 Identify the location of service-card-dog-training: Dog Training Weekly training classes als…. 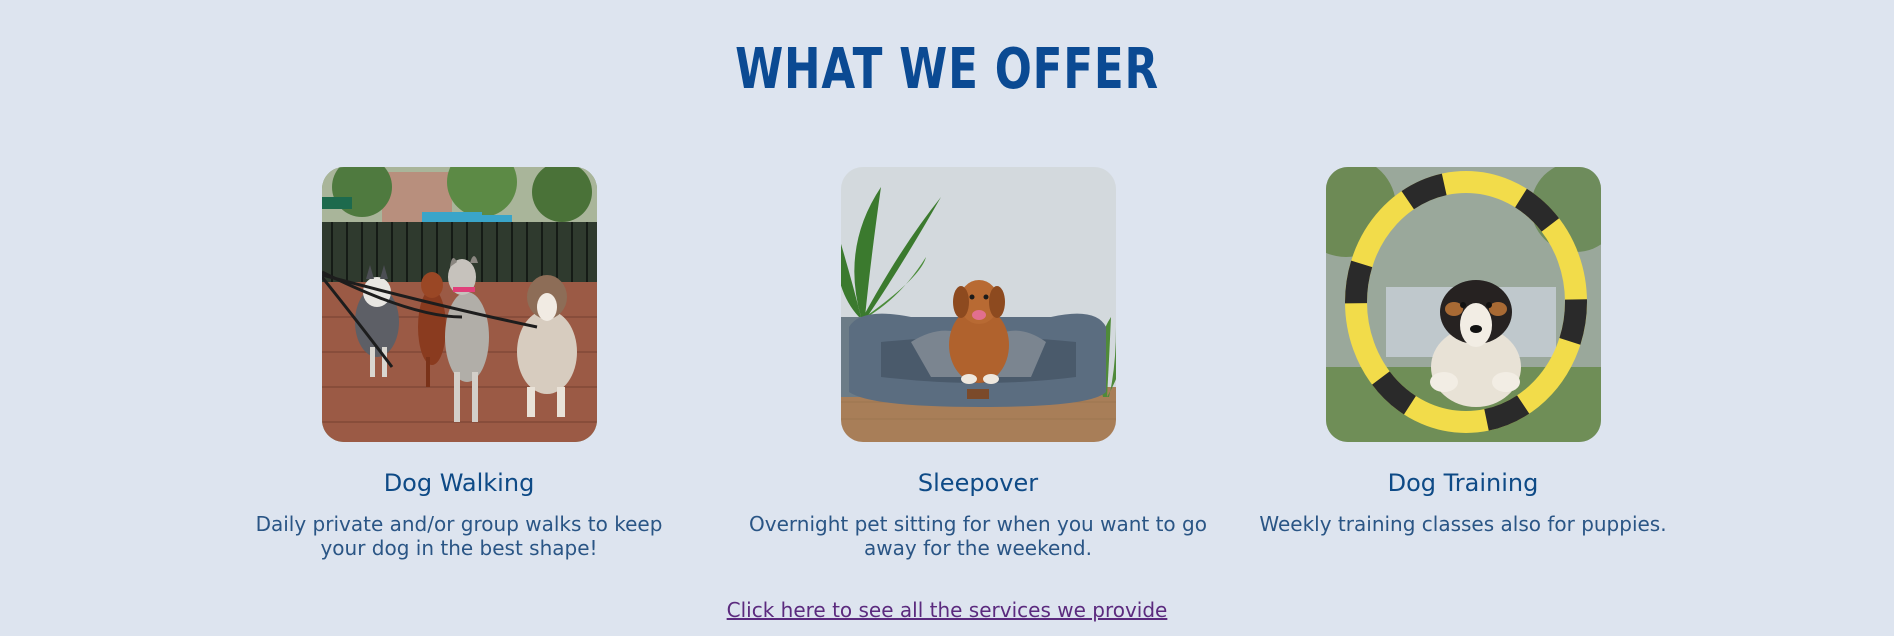
(1463, 351).